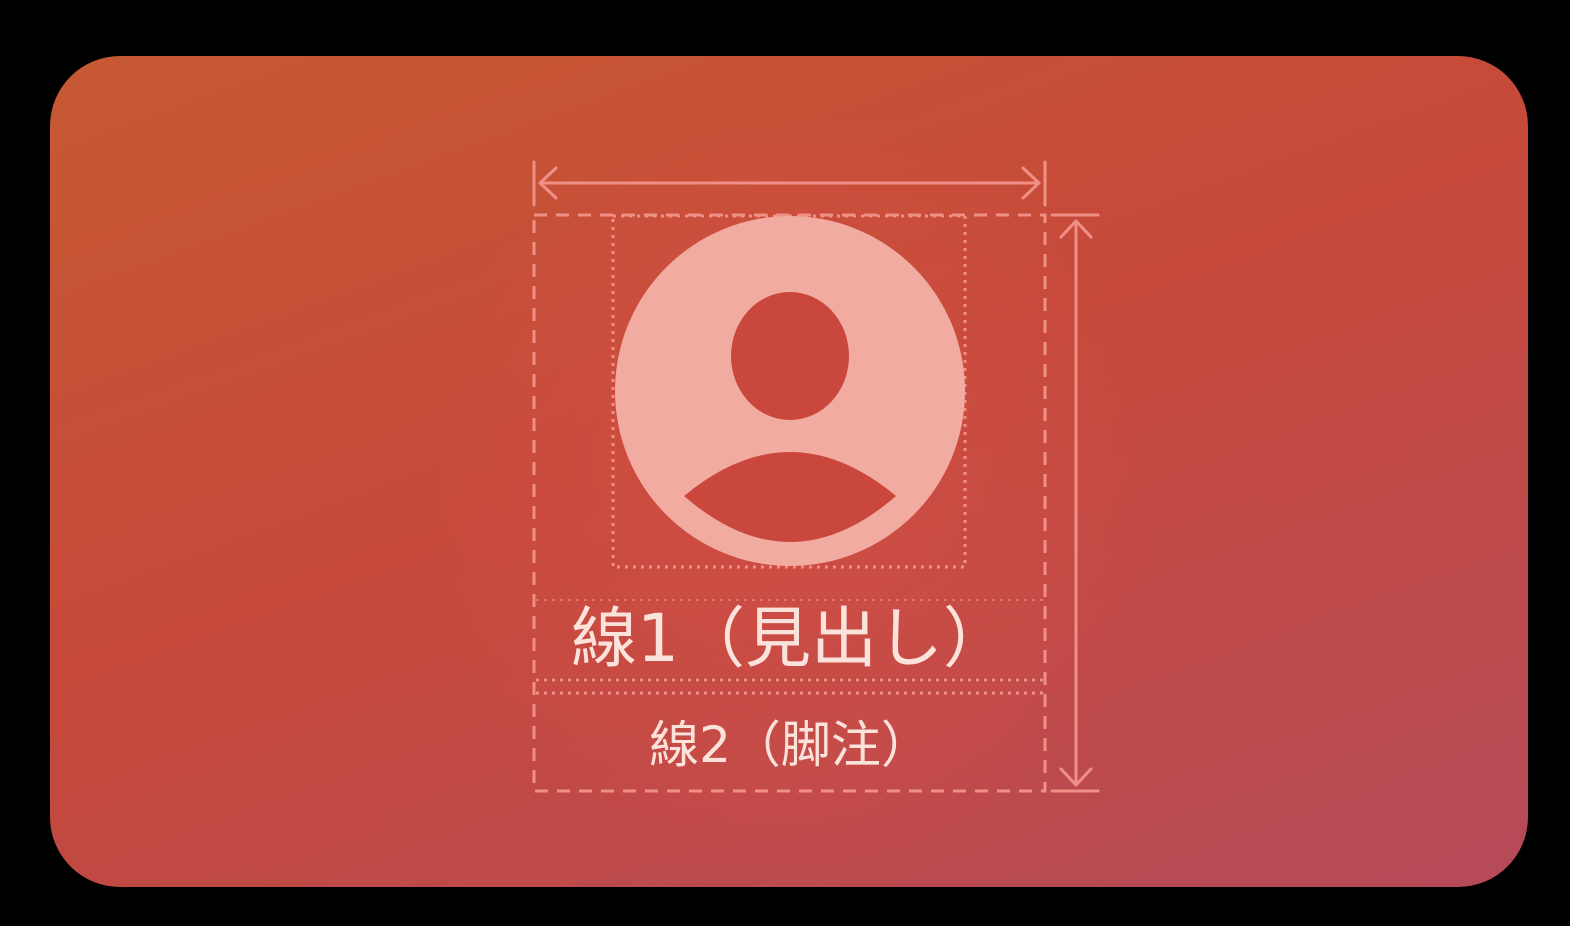 This screenshot has height=926, width=1570. I want to click on height-arrow, so click(1075, 503).